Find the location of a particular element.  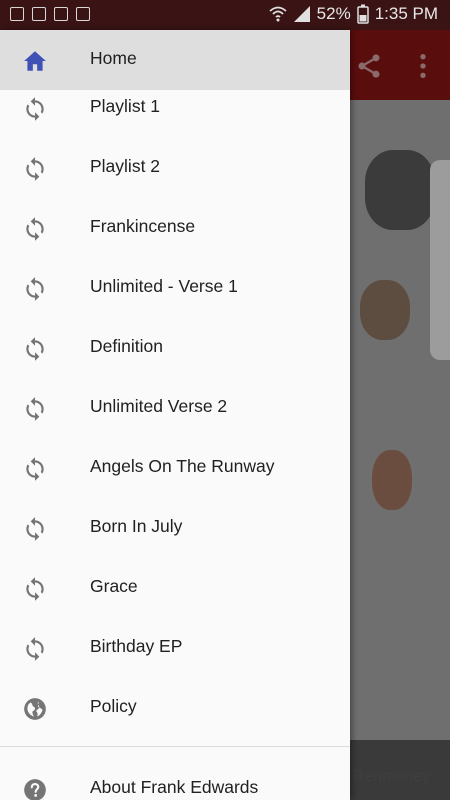

menu-item-label: Frankincense is located at coordinates (143, 226).